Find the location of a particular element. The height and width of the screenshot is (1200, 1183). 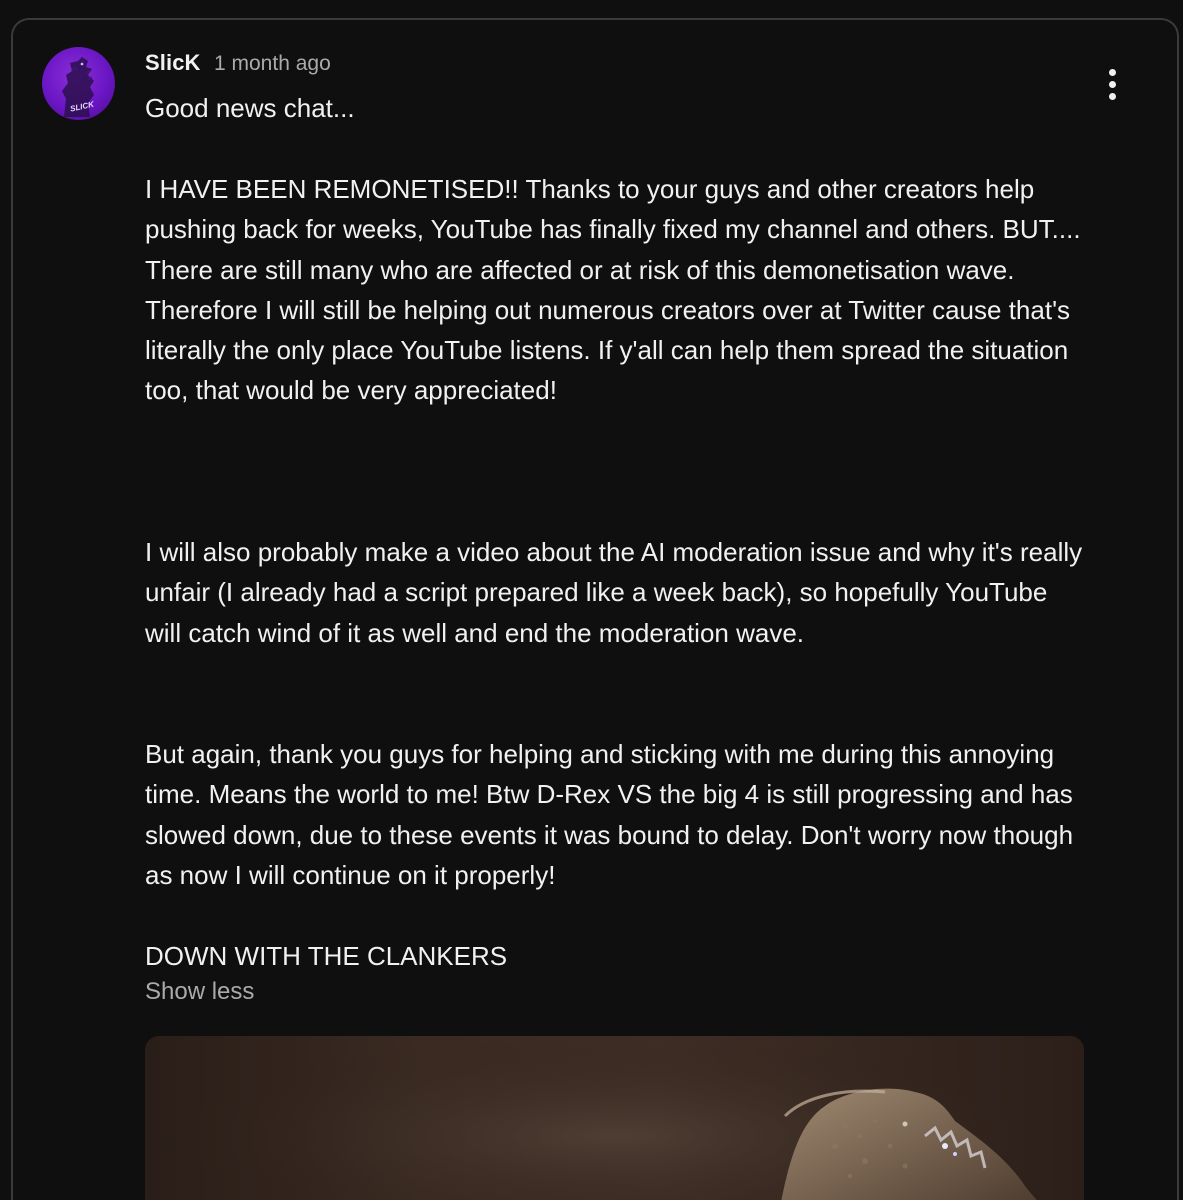

author-name: SlicK is located at coordinates (173, 63).